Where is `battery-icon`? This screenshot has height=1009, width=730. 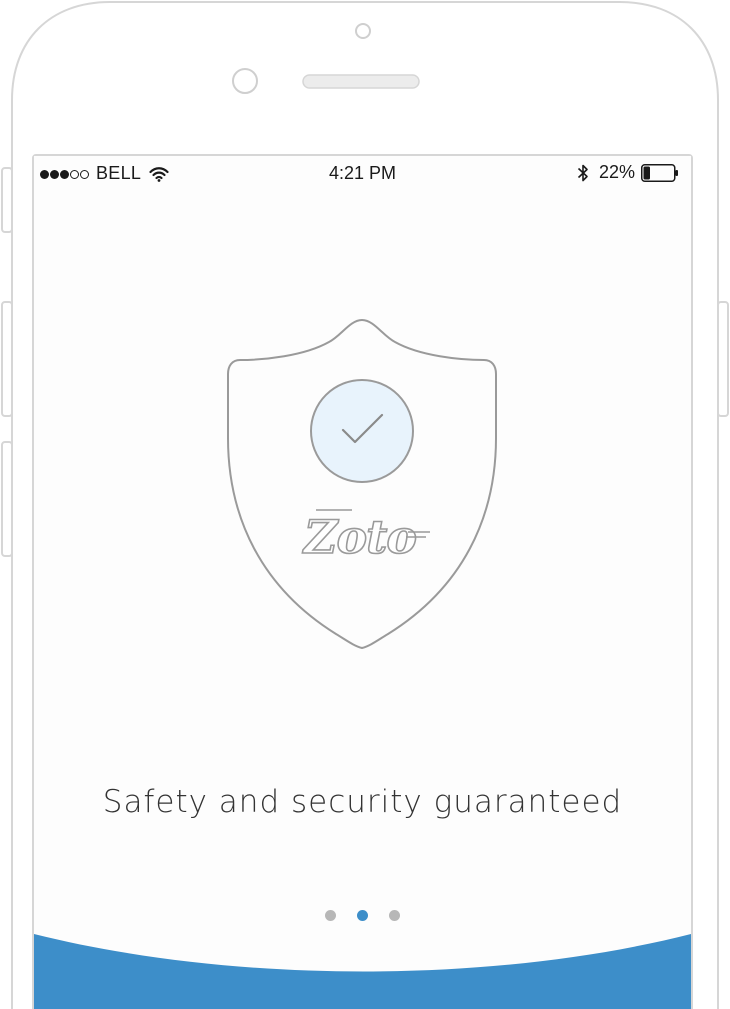 battery-icon is located at coordinates (659, 172).